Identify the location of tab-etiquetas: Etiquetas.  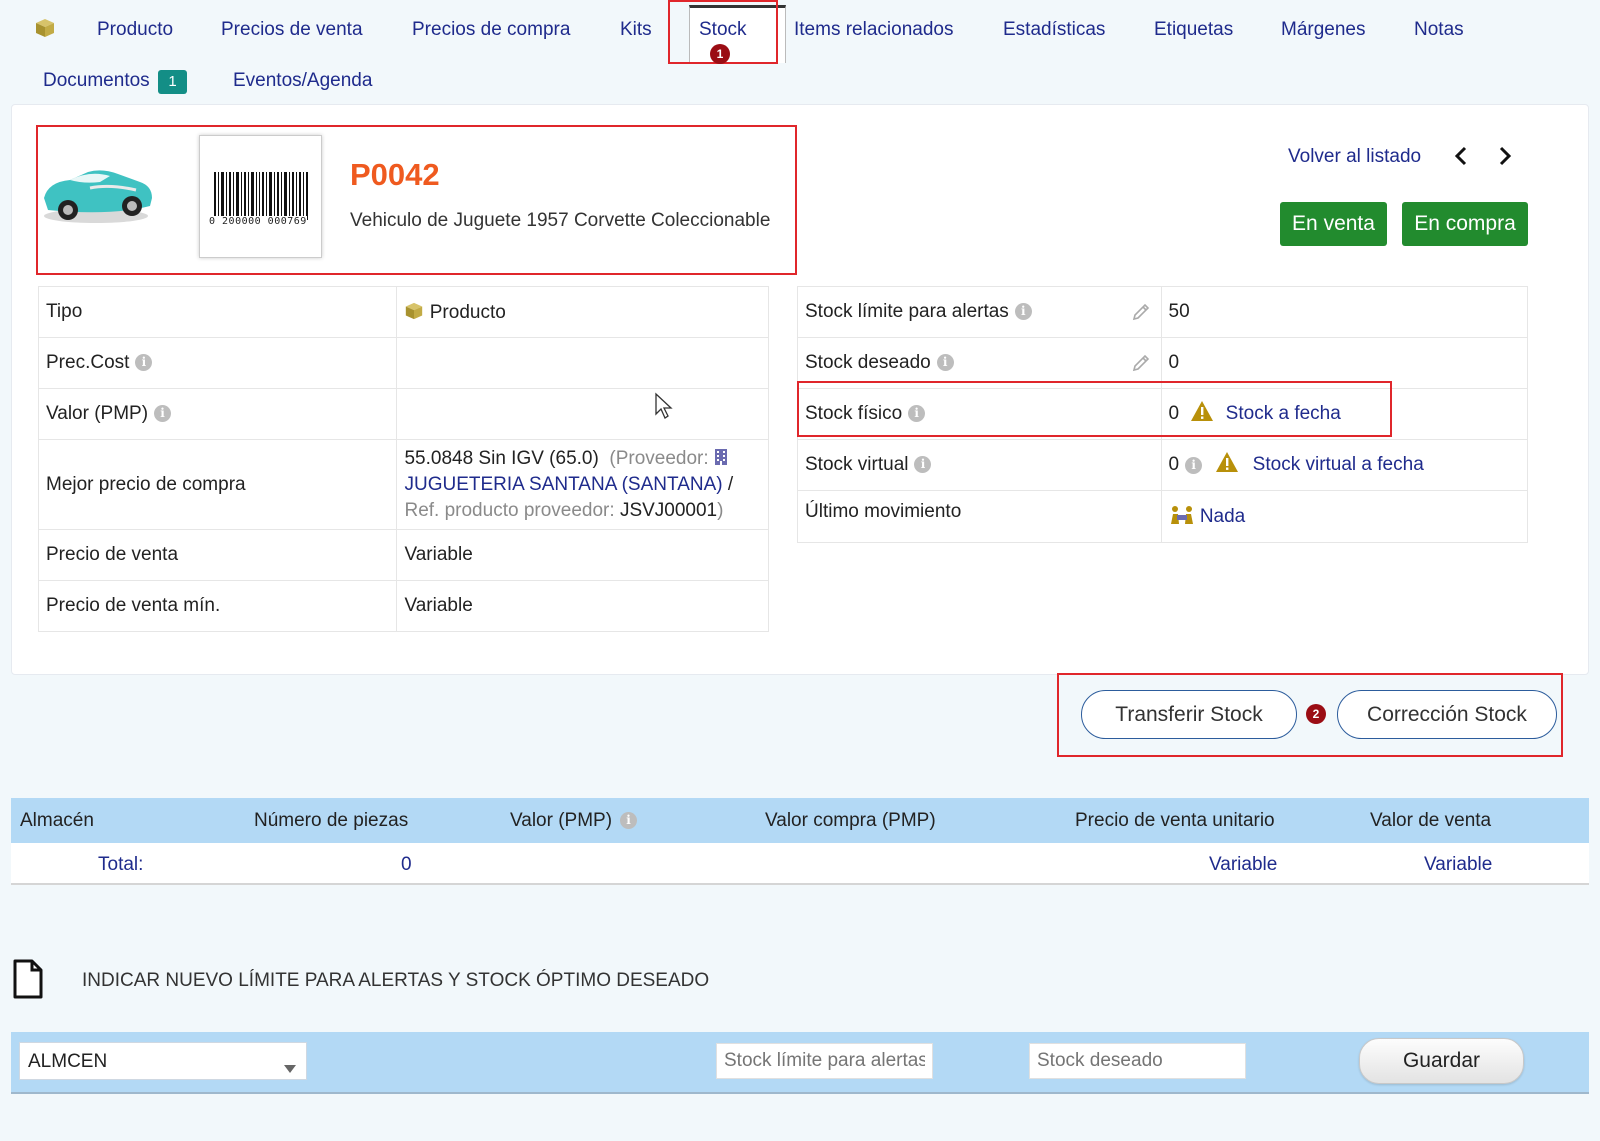
(1193, 30).